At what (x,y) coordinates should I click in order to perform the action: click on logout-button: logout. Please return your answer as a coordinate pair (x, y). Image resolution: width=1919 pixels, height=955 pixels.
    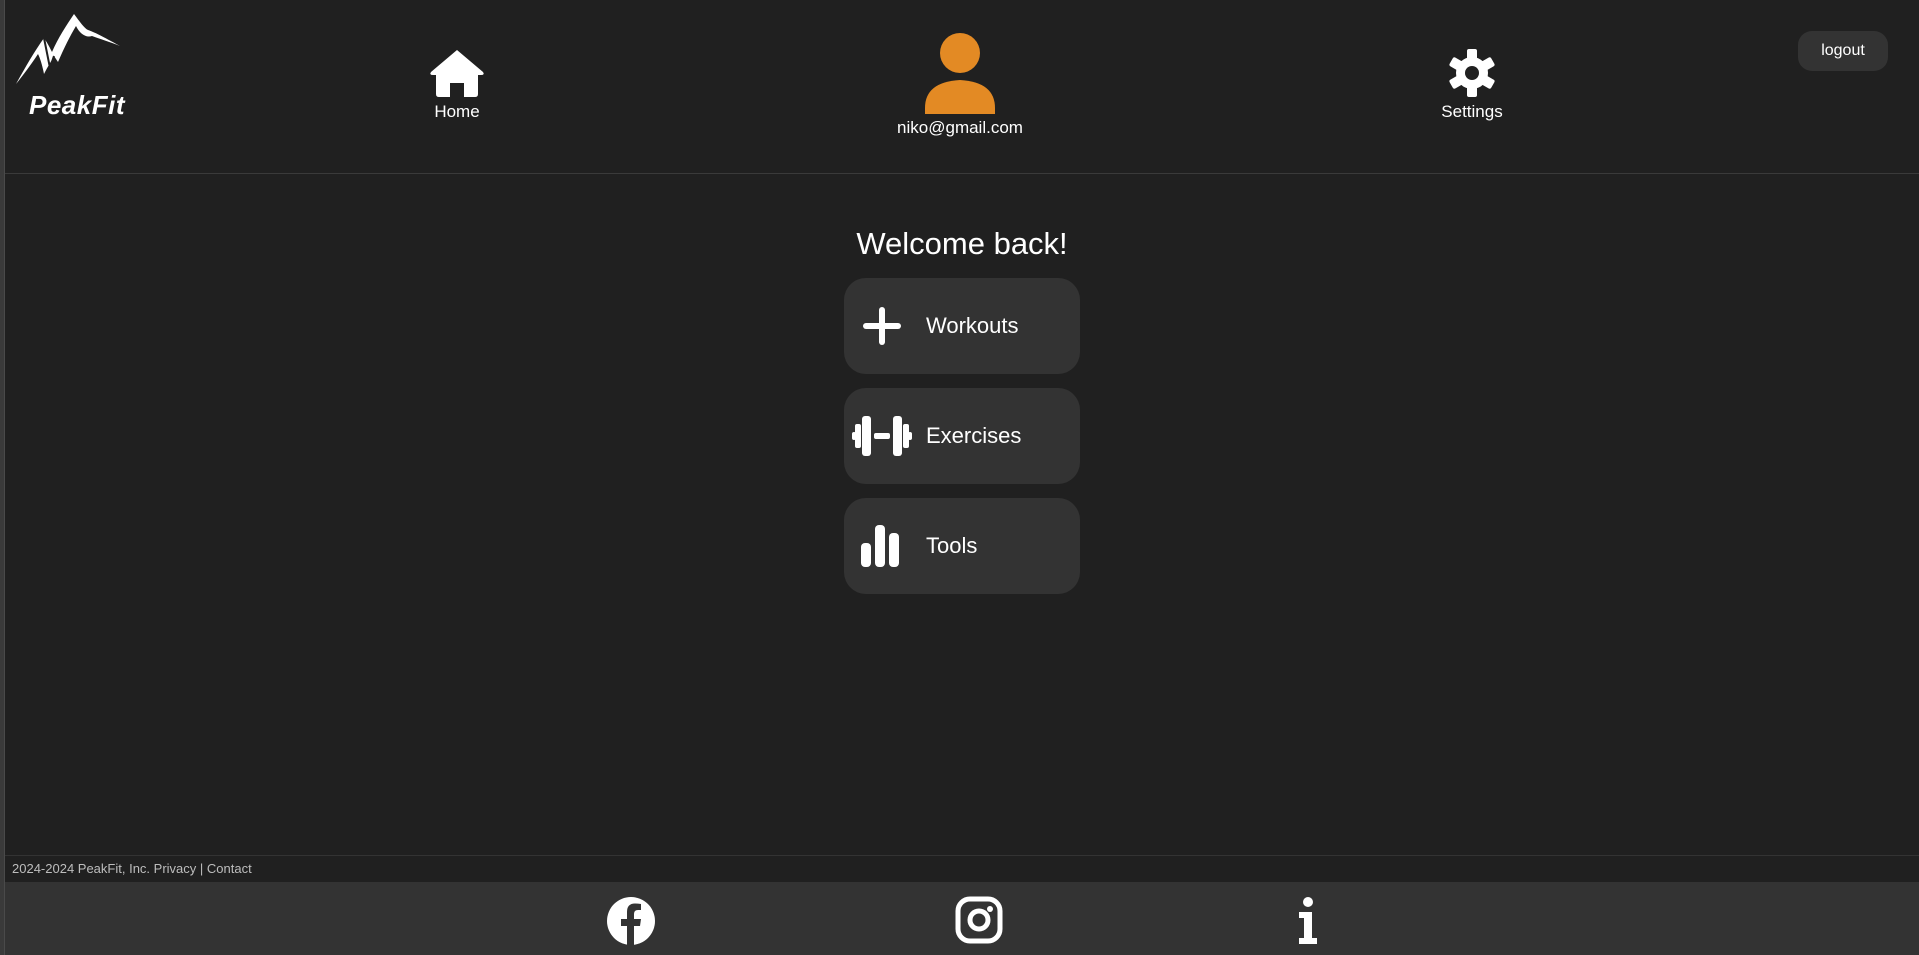
    Looking at the image, I should click on (1843, 51).